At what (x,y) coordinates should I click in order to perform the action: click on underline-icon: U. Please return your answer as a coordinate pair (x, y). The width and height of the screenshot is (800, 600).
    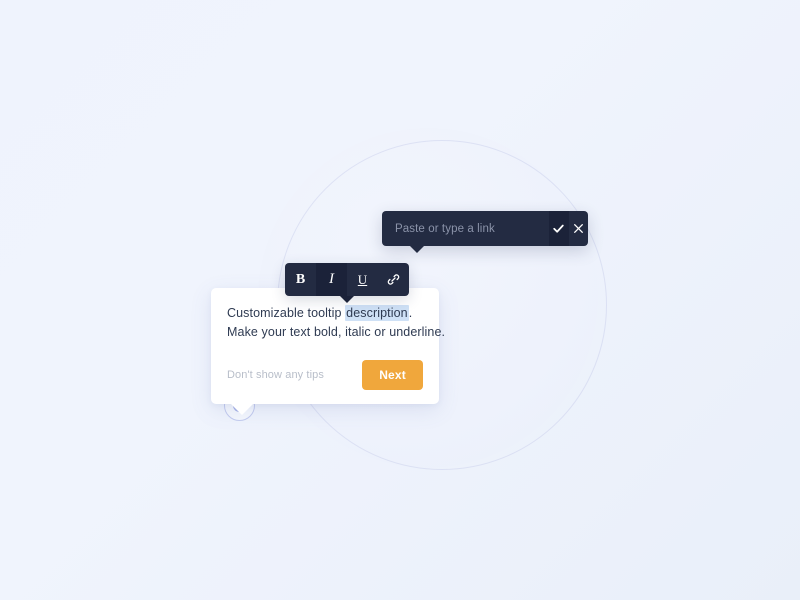
    Looking at the image, I should click on (362, 279).